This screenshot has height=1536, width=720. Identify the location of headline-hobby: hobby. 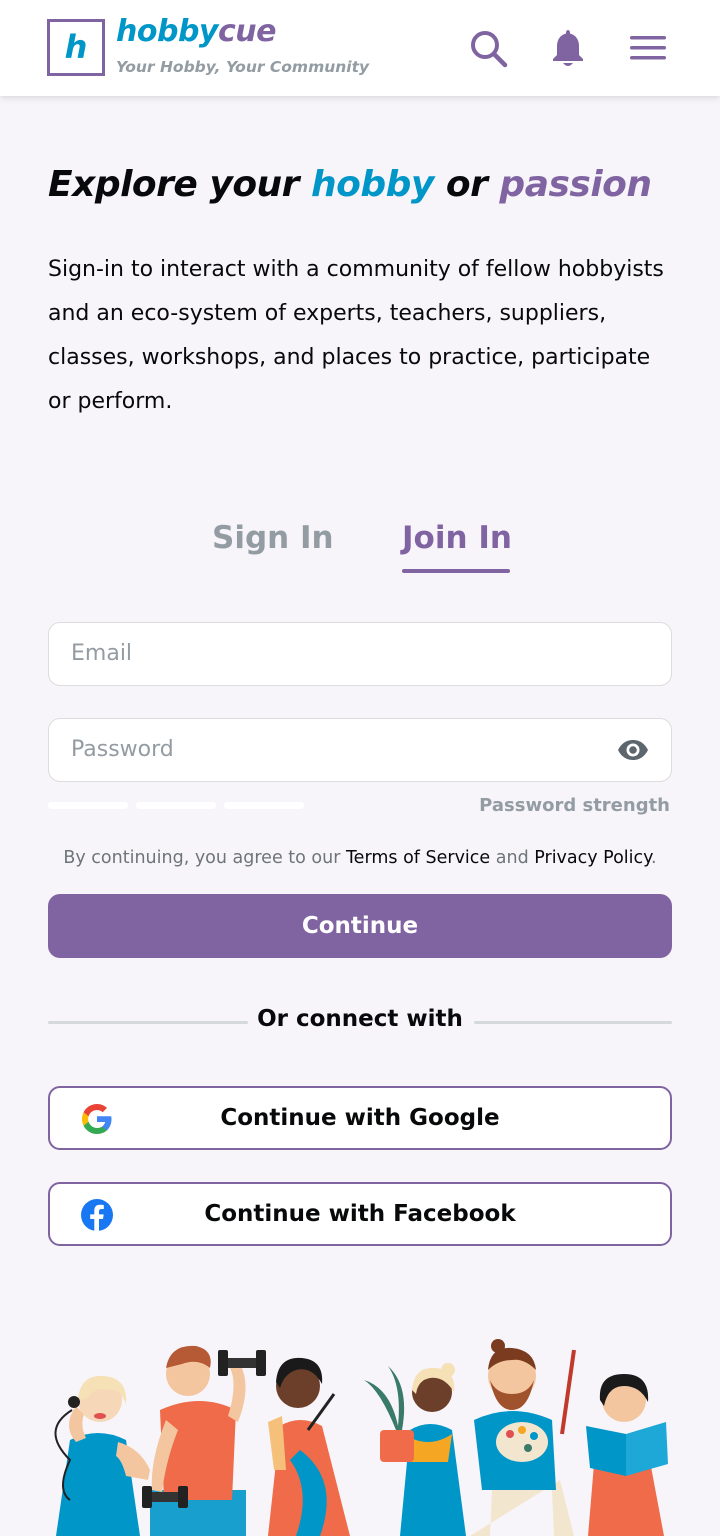
(372, 184).